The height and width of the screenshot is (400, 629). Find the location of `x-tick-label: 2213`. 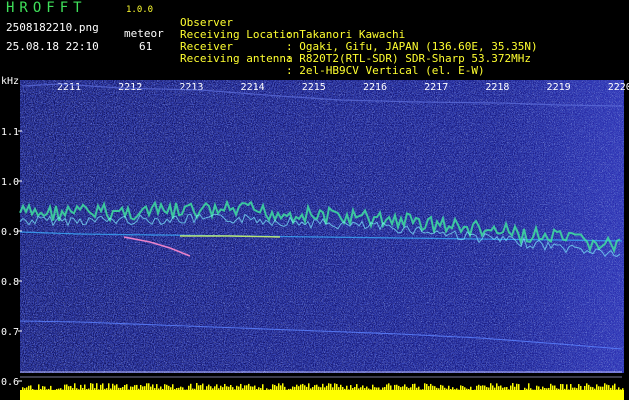

x-tick-label: 2213 is located at coordinates (191, 87).